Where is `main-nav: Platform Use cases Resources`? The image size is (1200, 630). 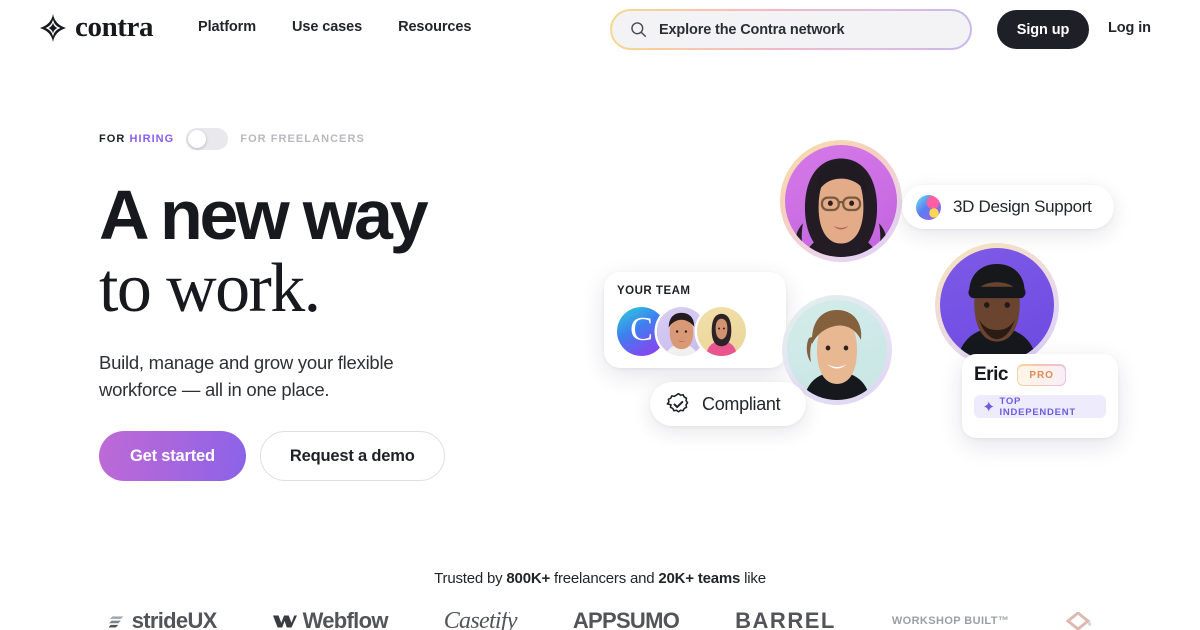
main-nav: Platform Use cases Resources is located at coordinates (334, 27).